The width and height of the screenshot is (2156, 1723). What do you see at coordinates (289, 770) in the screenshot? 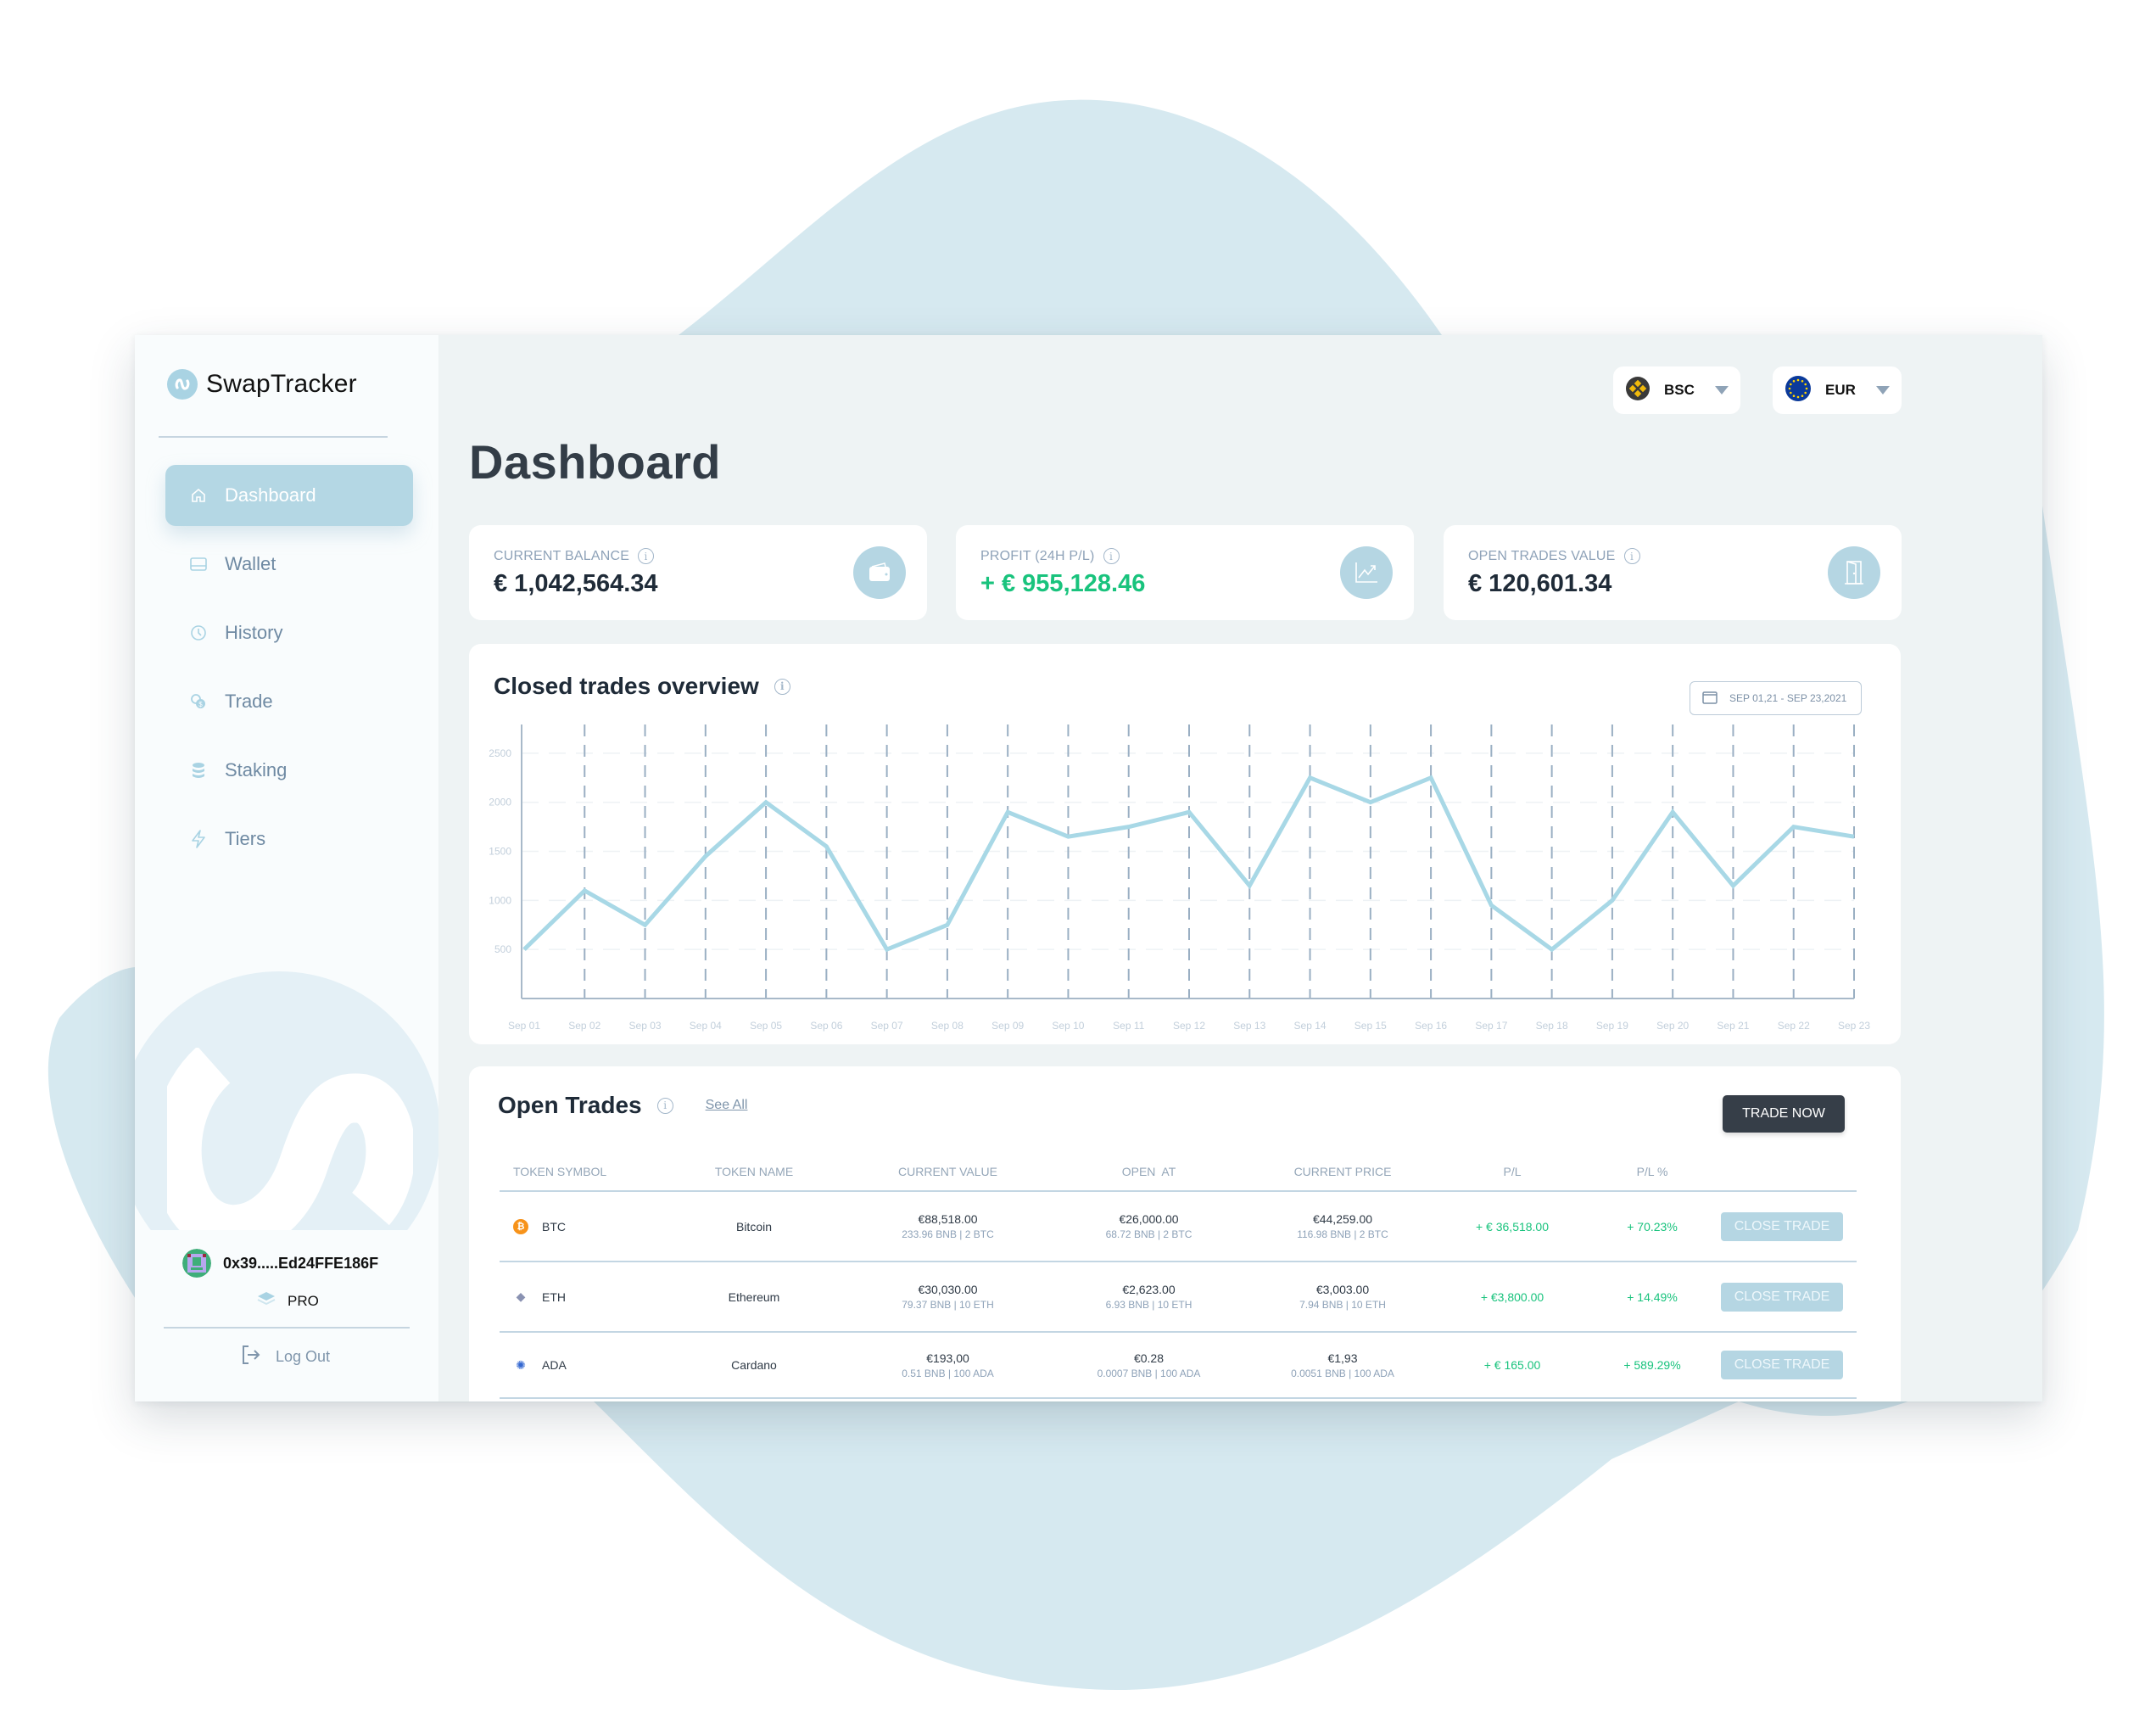
I see `sidebar-item-staking: Staking` at bounding box center [289, 770].